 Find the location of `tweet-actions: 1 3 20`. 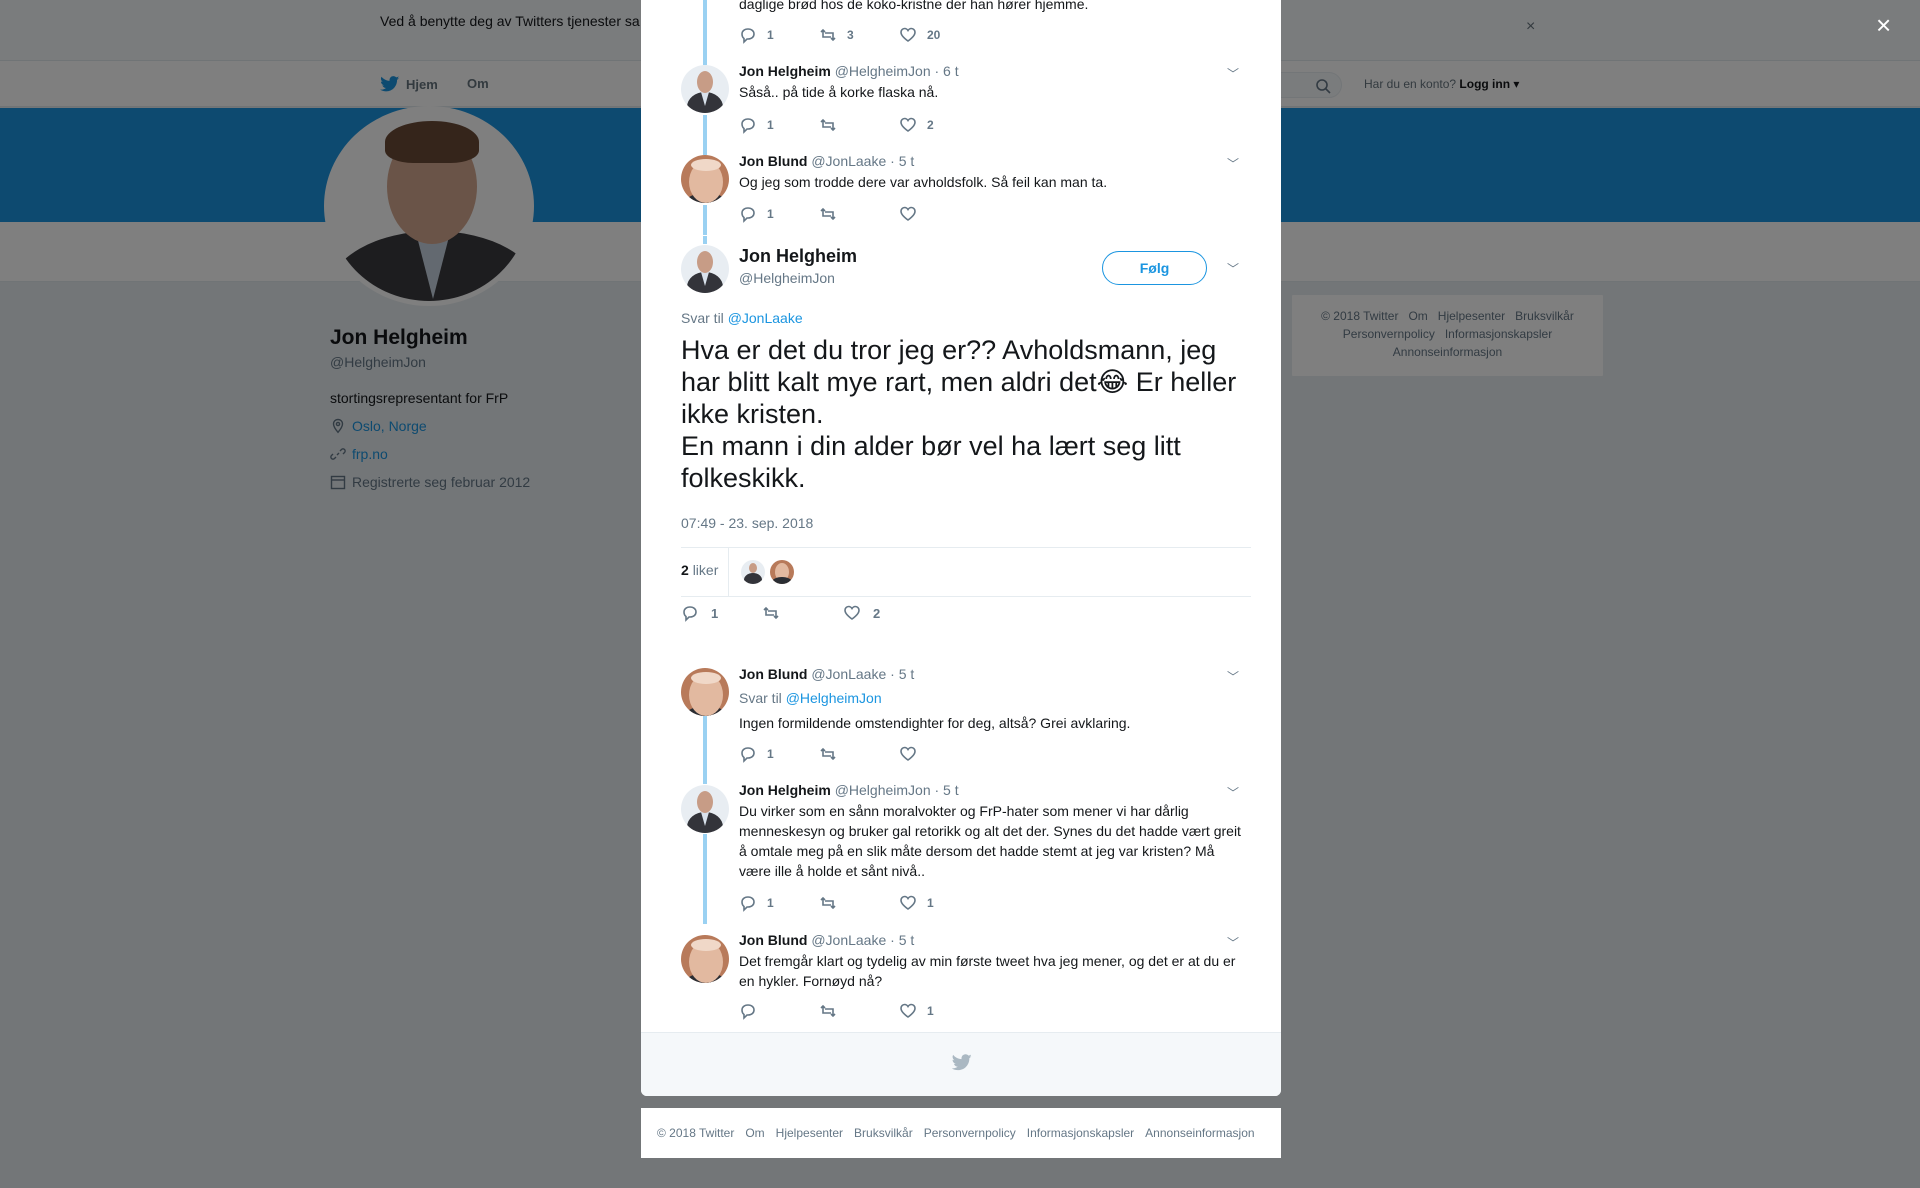

tweet-actions: 1 3 20 is located at coordinates (859, 35).